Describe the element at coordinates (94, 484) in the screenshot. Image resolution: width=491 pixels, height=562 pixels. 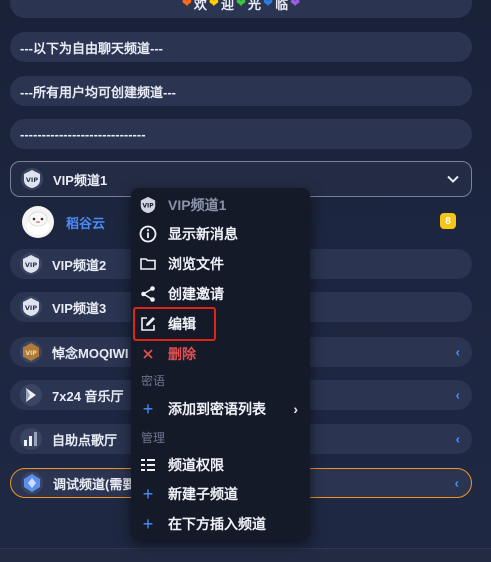
I see `channel-label: 调试频道(需要` at that location.